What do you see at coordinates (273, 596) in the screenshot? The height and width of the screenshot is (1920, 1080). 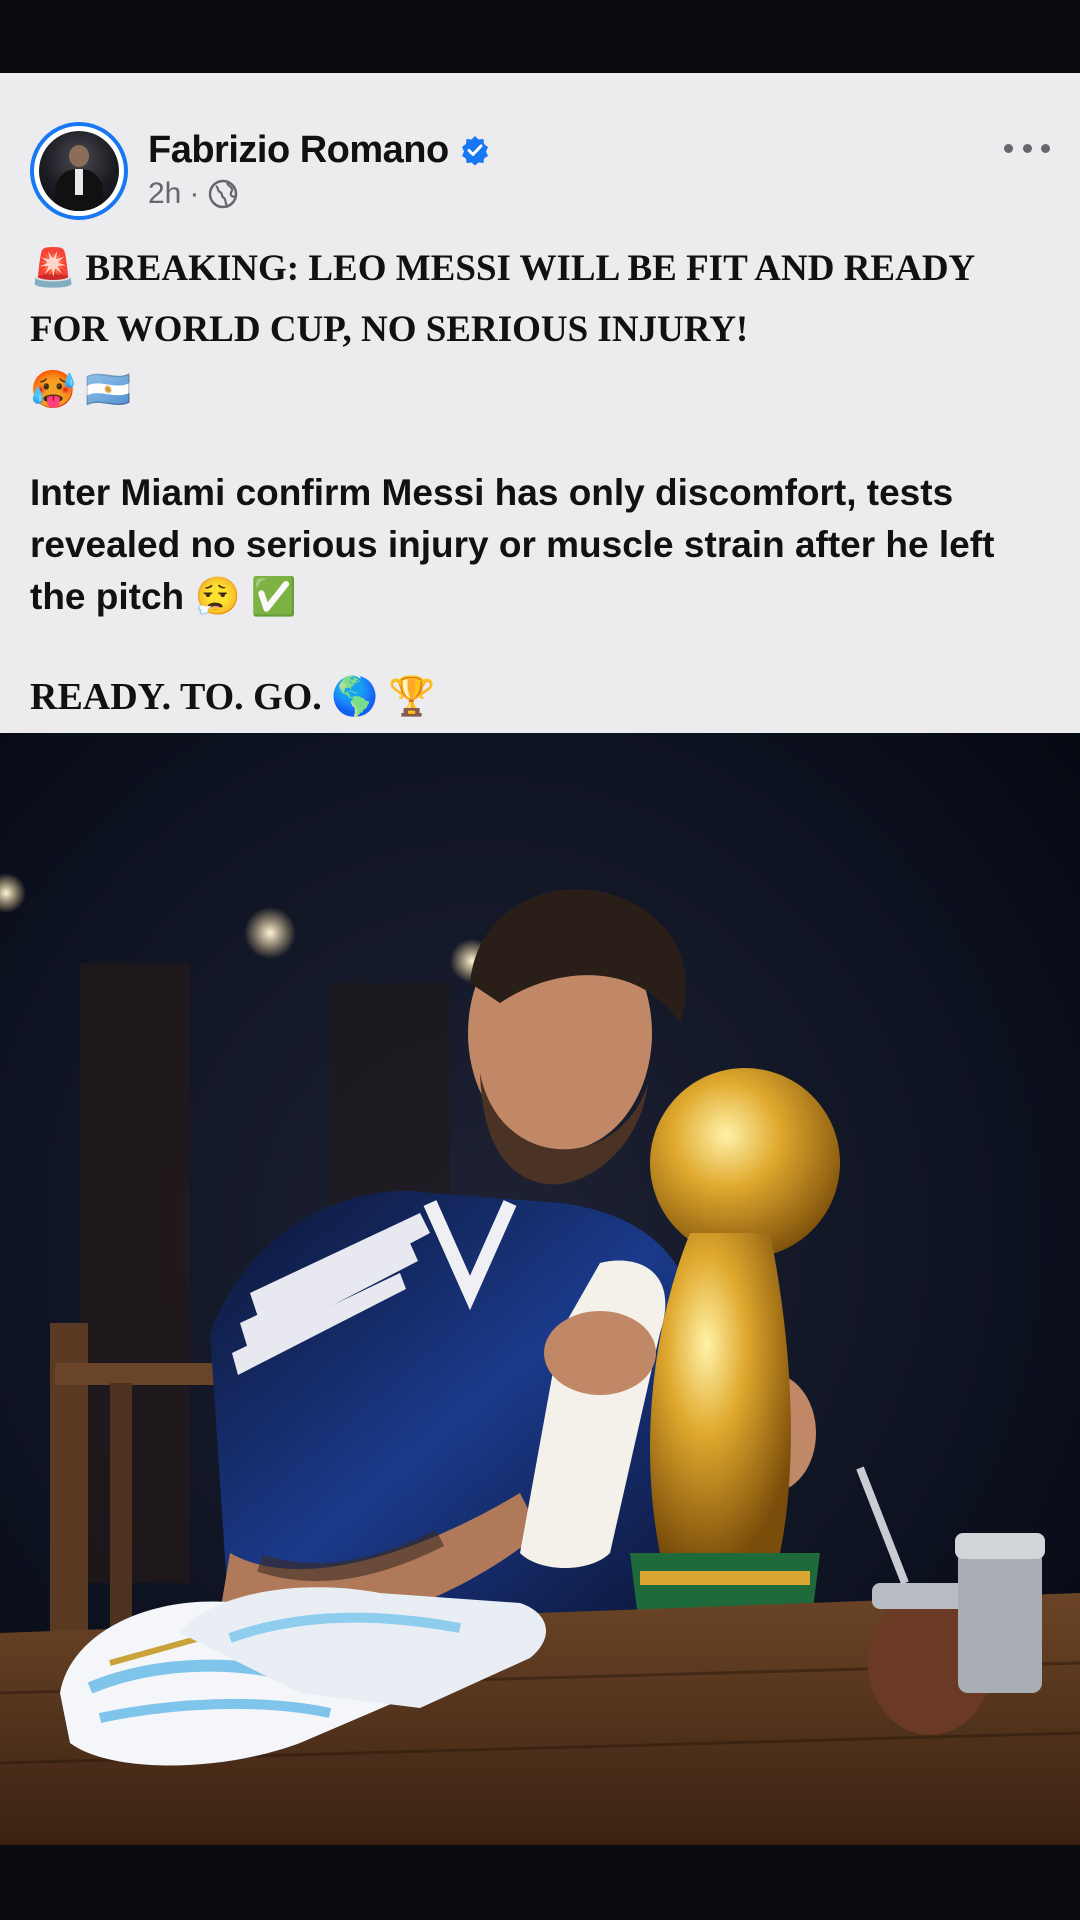 I see `check-emoji: ✅` at bounding box center [273, 596].